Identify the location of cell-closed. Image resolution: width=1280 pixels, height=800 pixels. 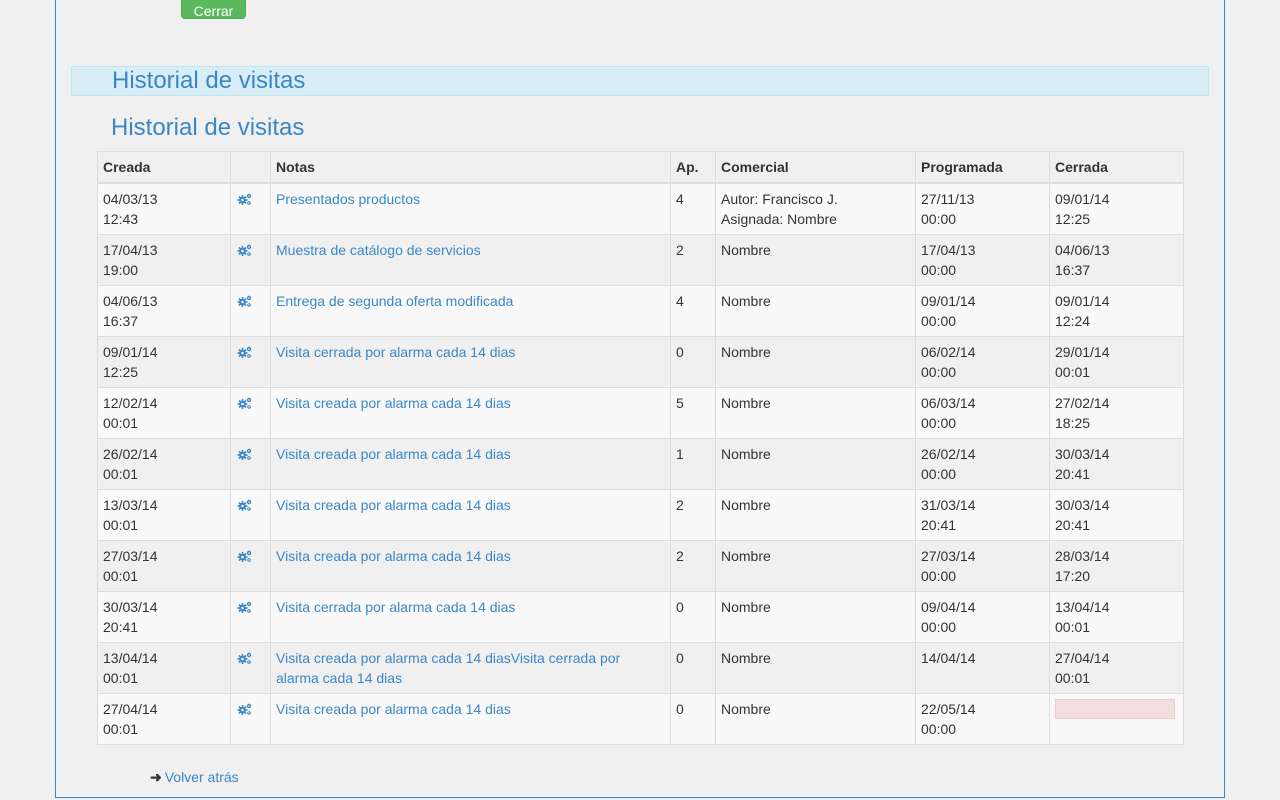
(1116, 719).